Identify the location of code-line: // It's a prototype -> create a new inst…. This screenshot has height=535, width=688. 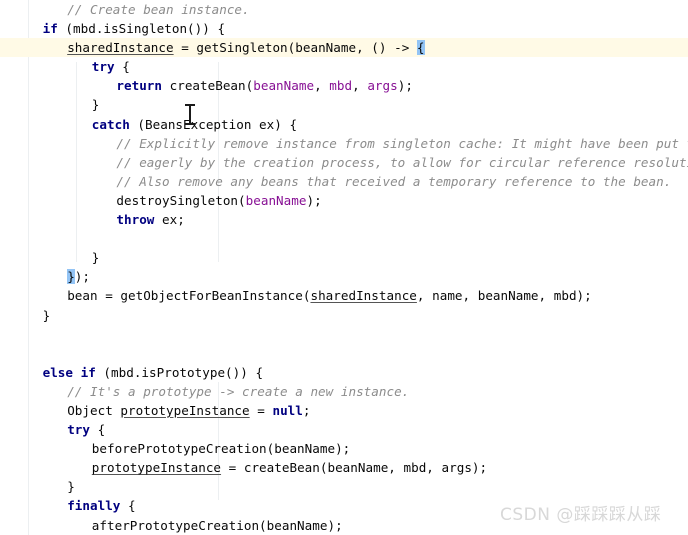
(344, 391).